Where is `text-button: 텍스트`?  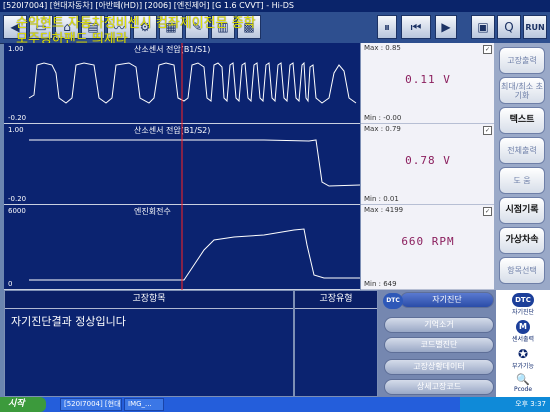 text-button: 텍스트 is located at coordinates (522, 120).